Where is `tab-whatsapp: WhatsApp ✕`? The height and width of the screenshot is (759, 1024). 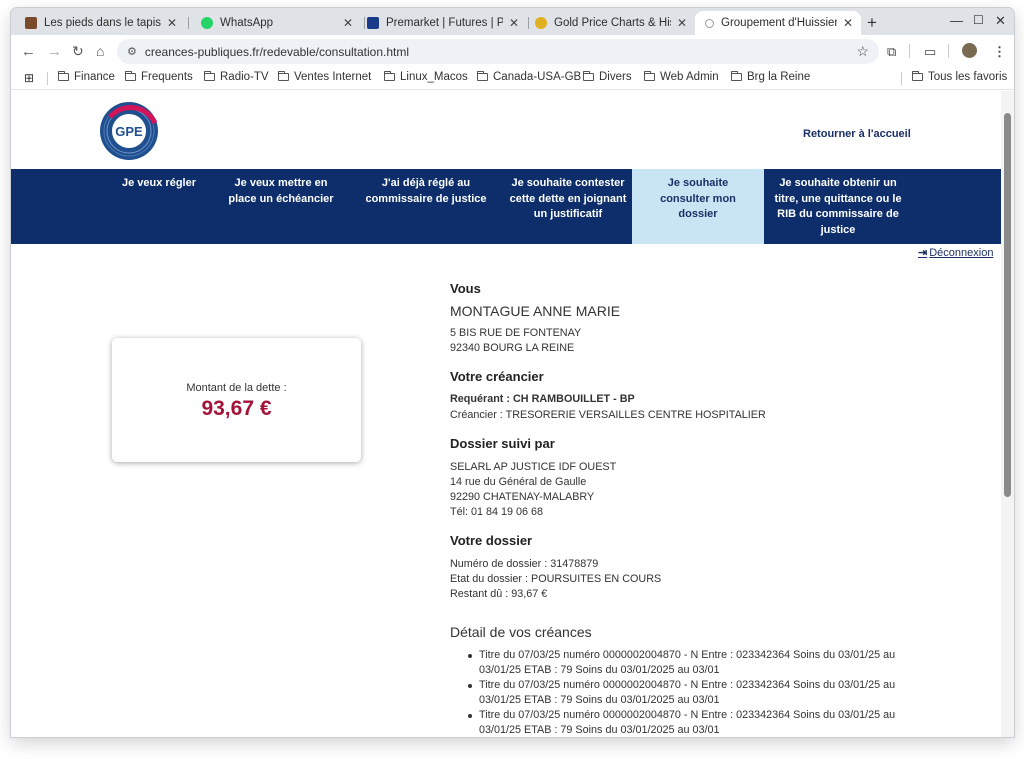 tab-whatsapp: WhatsApp ✕ is located at coordinates (276, 23).